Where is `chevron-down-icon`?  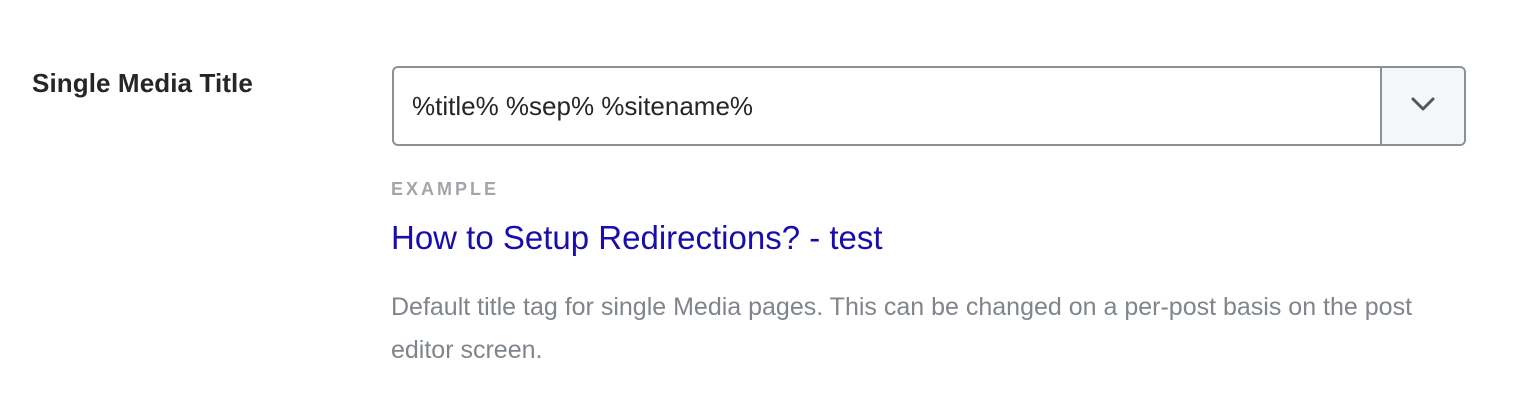
chevron-down-icon is located at coordinates (1423, 106).